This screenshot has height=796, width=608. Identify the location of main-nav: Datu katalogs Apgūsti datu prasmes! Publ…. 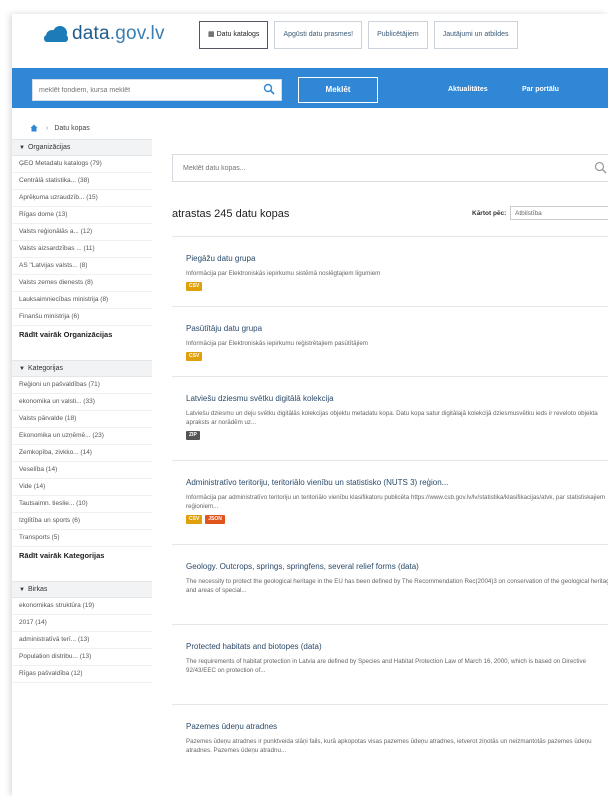
(361, 35).